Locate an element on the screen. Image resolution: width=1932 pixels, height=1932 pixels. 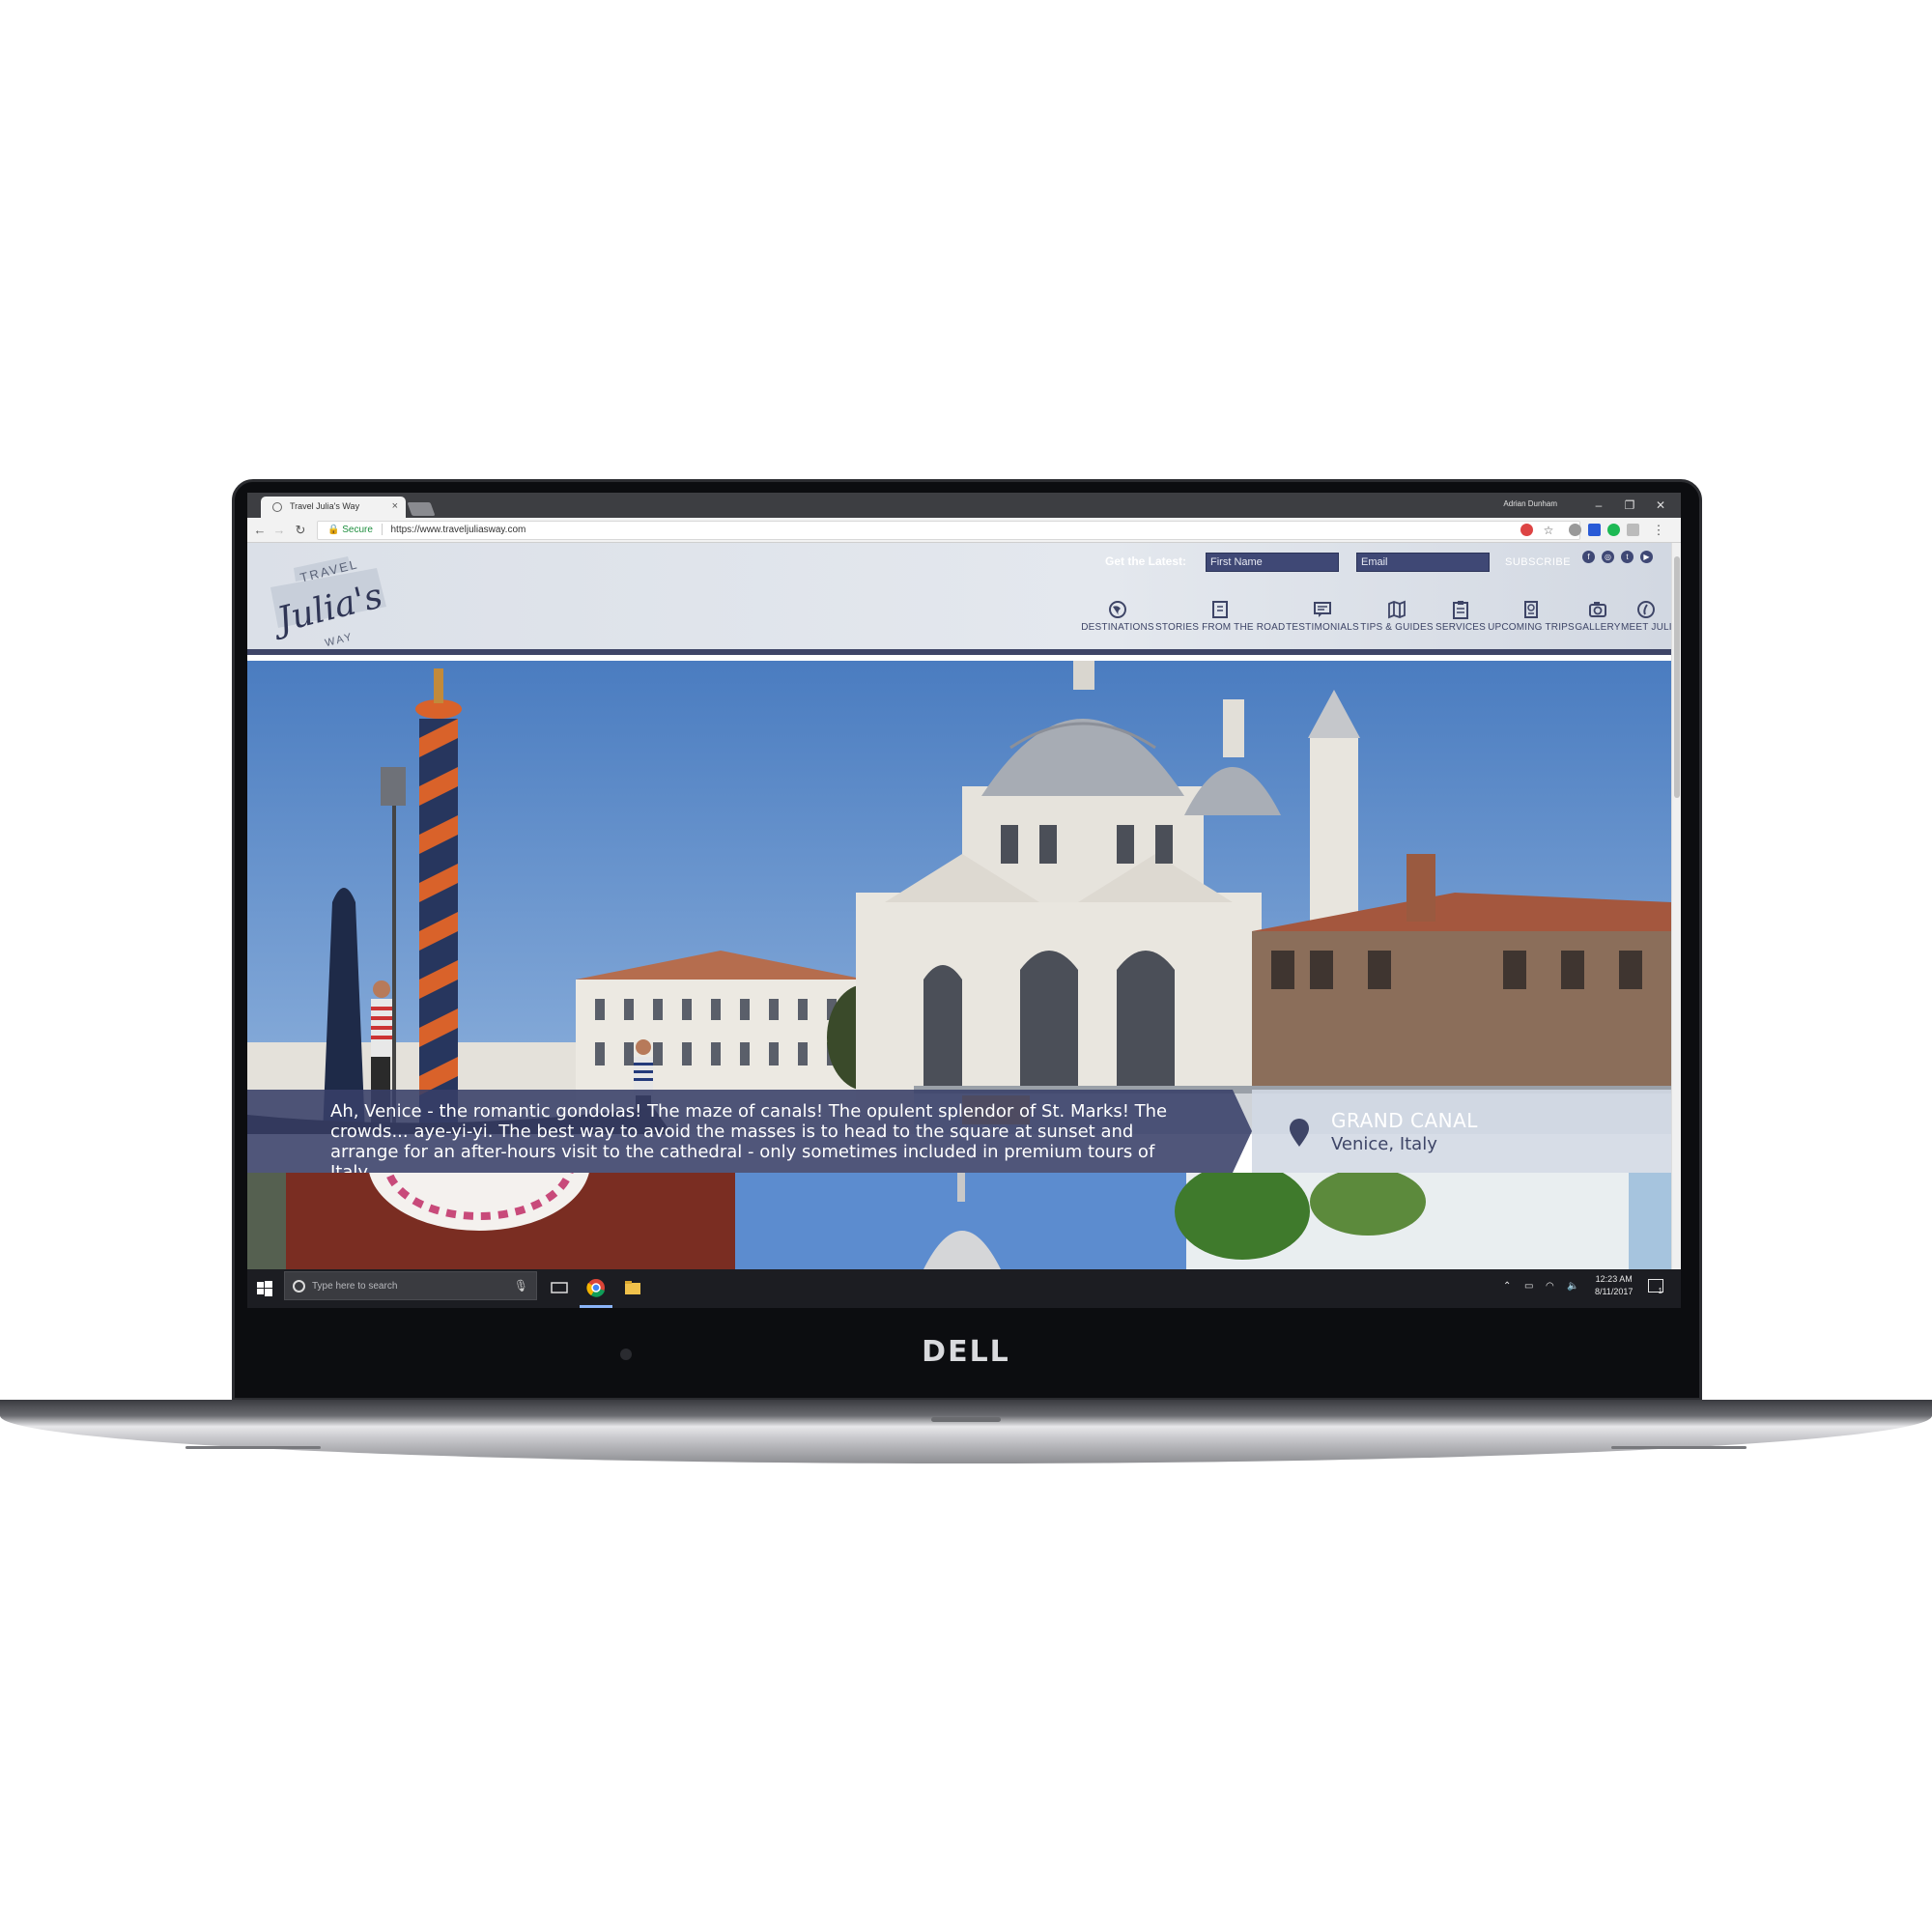
place-subtitle: Venice, Italy is located at coordinates (1384, 1144).